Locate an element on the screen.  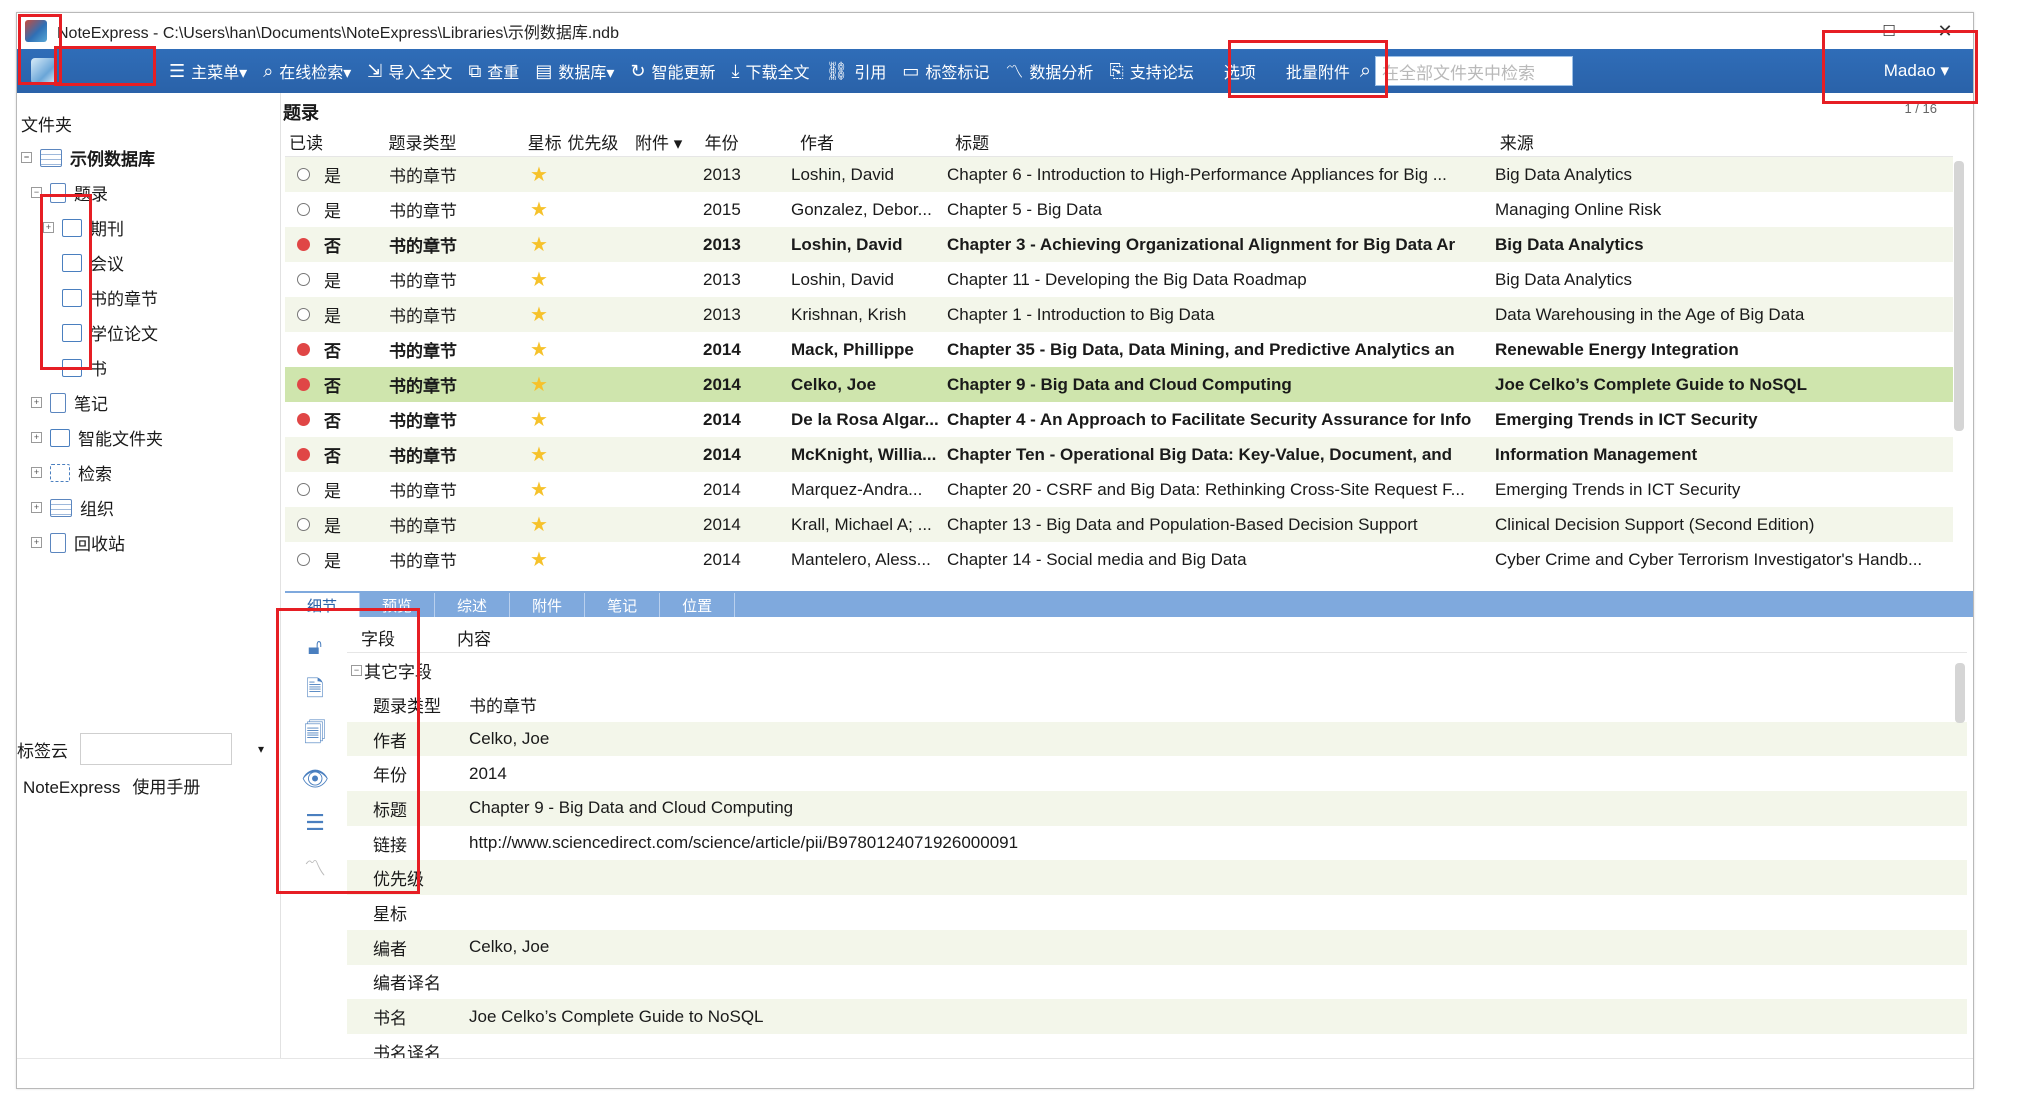
tree-item-smart-folder: + 智能文件夹 is located at coordinates (97, 437).